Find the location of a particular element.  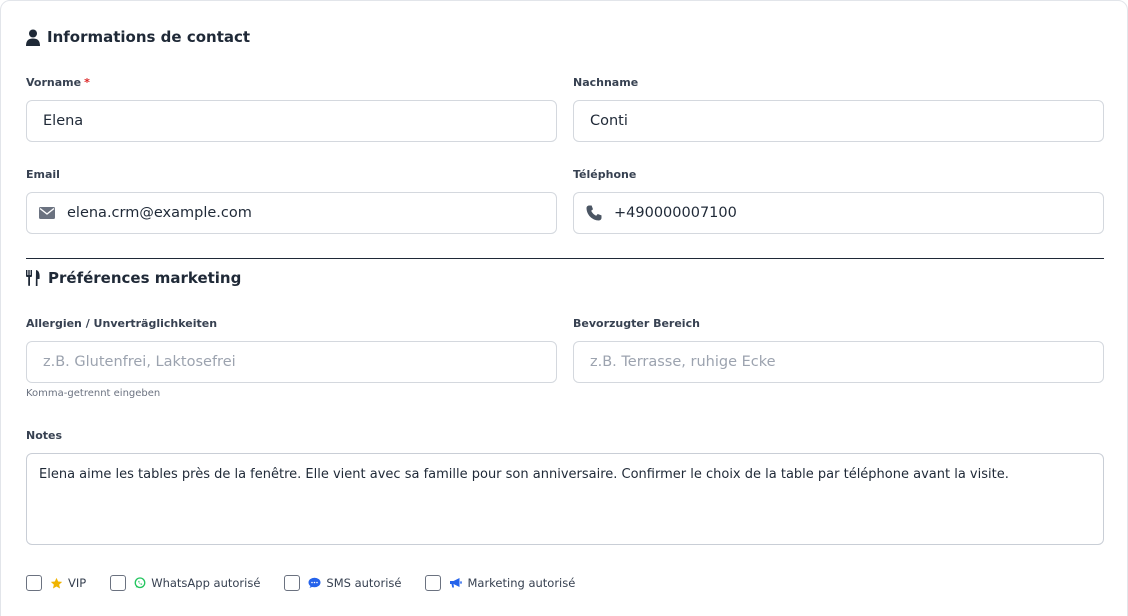

first-name-label: Vorname * is located at coordinates (58, 82).